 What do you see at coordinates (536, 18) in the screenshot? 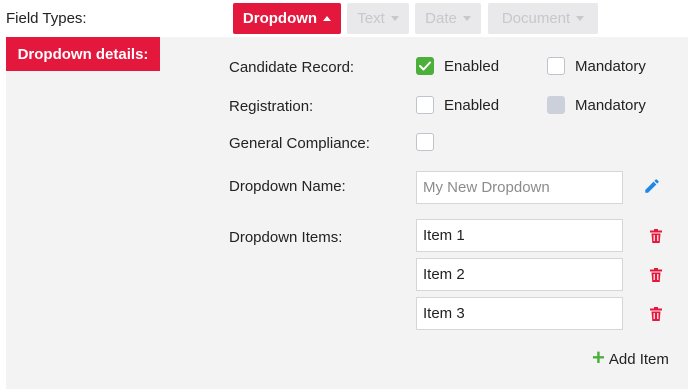
I see `tab-document-label: Document` at bounding box center [536, 18].